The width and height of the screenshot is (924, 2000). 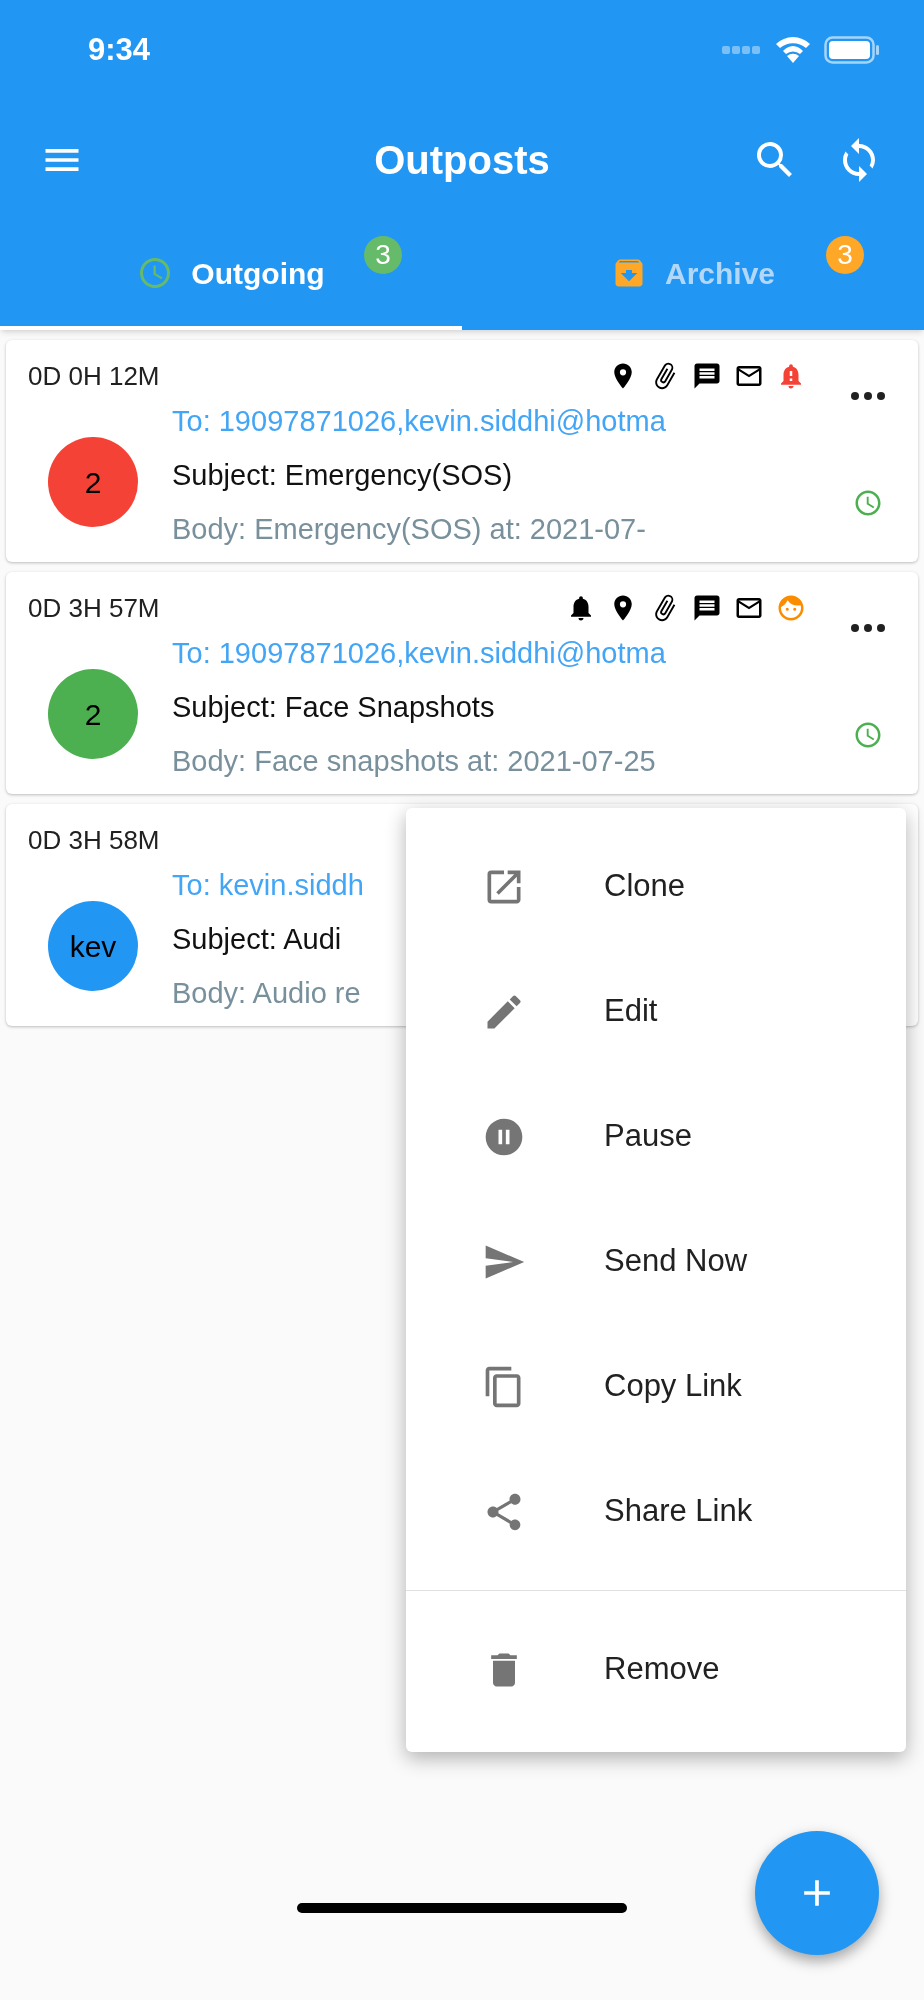 What do you see at coordinates (656, 1511) in the screenshot?
I see `menu-item: Share Link` at bounding box center [656, 1511].